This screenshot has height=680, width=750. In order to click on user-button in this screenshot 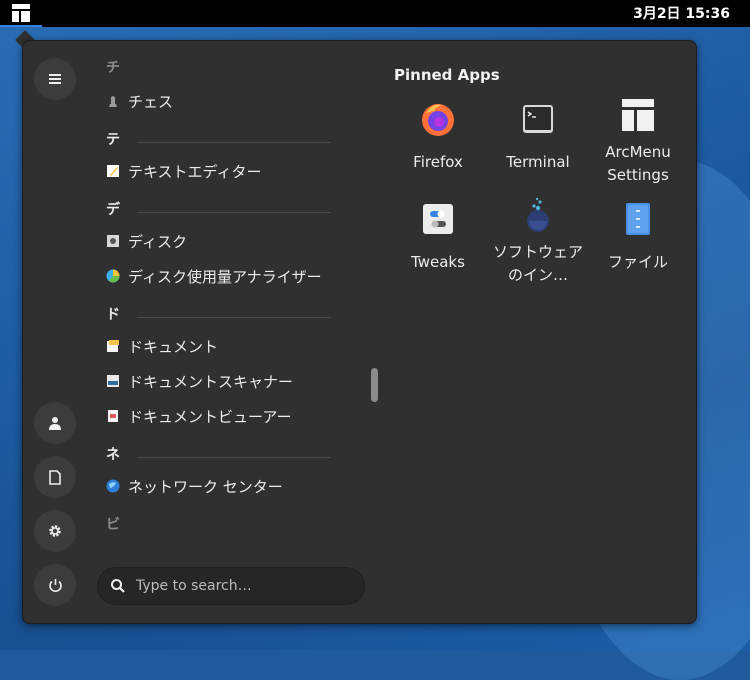, I will do `click(55, 423)`.